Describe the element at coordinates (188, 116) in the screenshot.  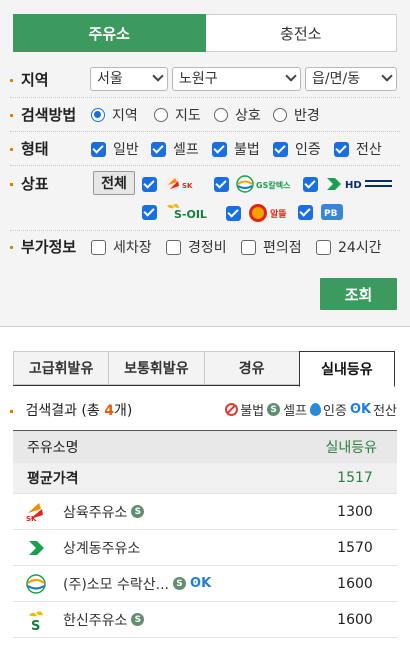
I see `radio-map-label: 지도` at that location.